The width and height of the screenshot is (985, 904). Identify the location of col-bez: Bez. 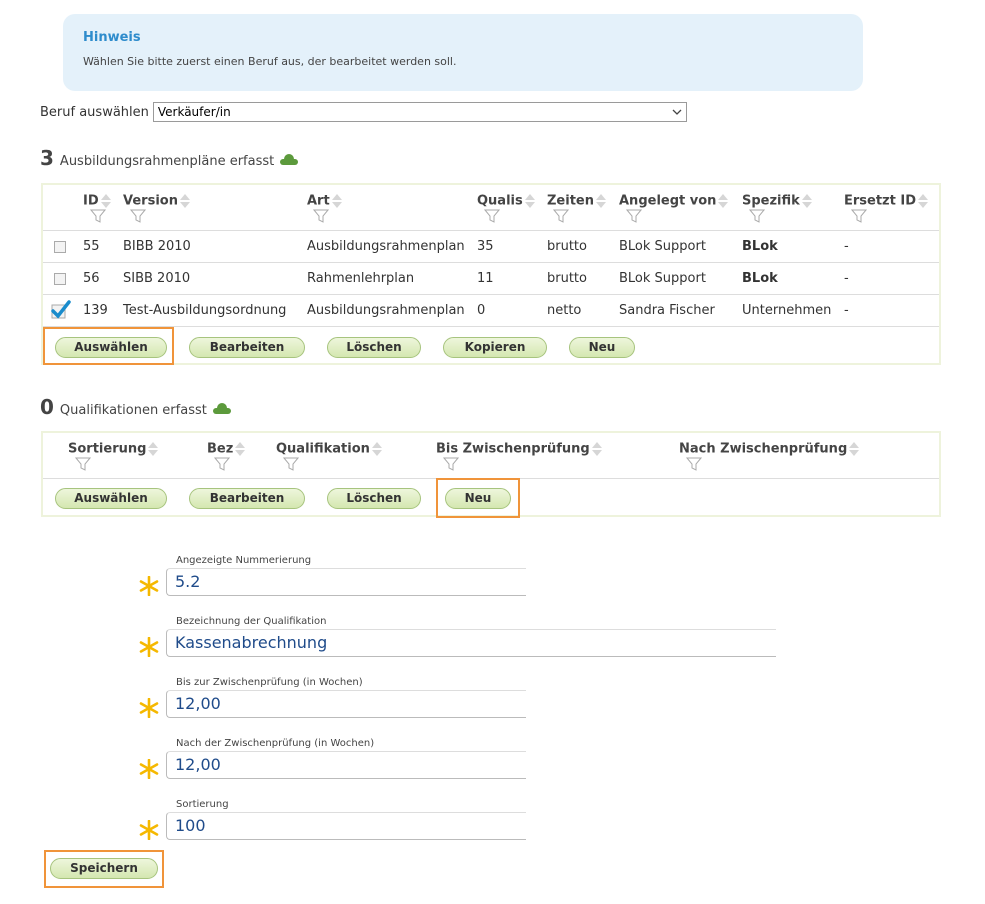
(226, 449).